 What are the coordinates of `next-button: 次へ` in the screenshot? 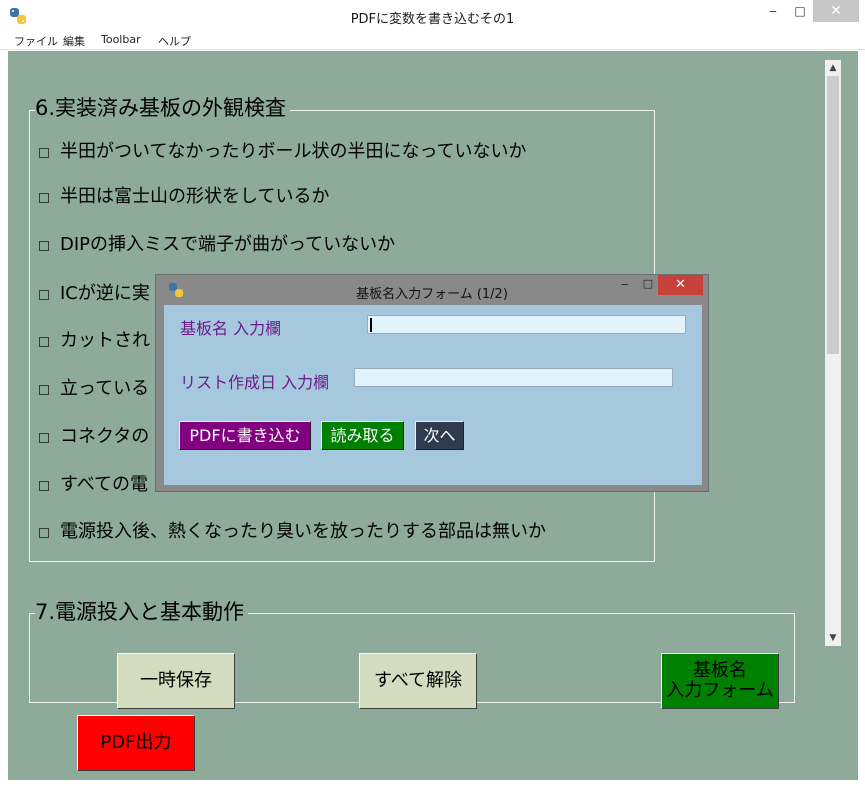 It's located at (439, 435).